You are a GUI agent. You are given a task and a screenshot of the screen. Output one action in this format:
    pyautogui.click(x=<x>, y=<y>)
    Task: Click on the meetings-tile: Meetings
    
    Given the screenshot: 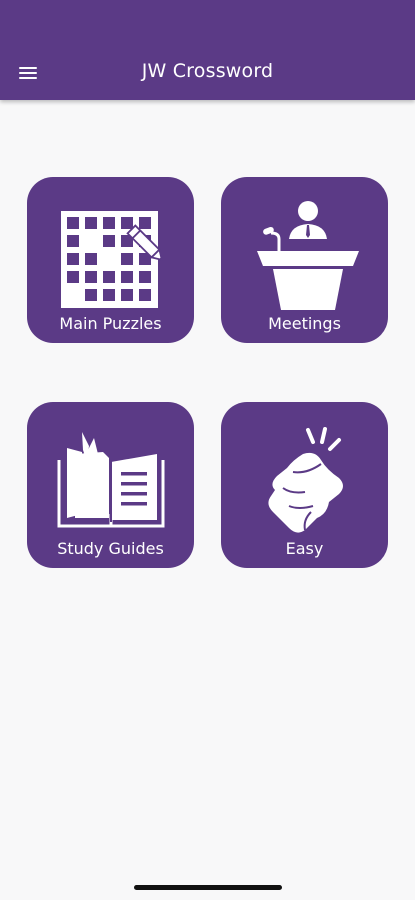 What is the action you would take?
    pyautogui.click(x=304, y=260)
    